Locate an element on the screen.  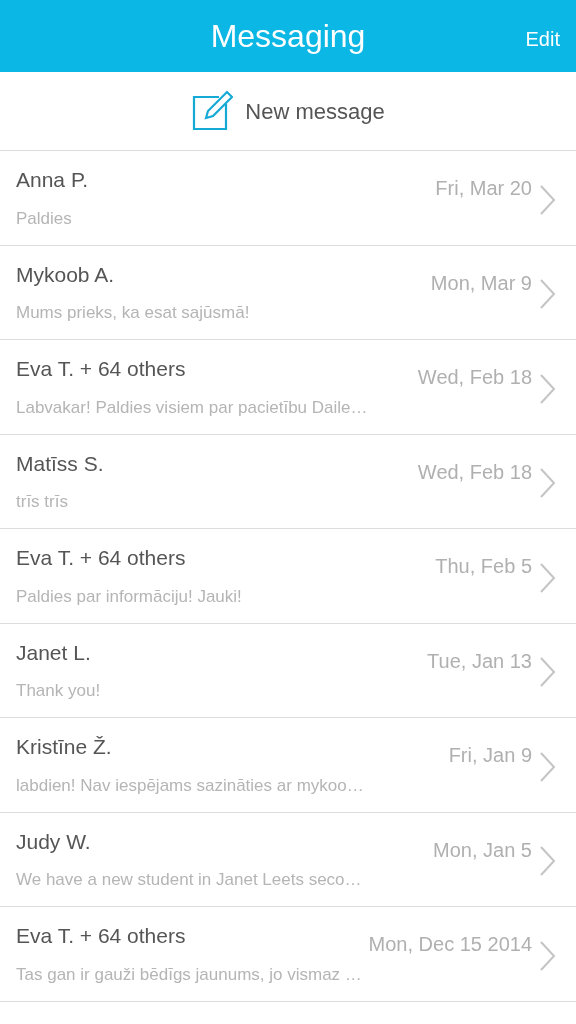
conversation-row: Janet L. Thank you! Tue, Jan 13 is located at coordinates (288, 670).